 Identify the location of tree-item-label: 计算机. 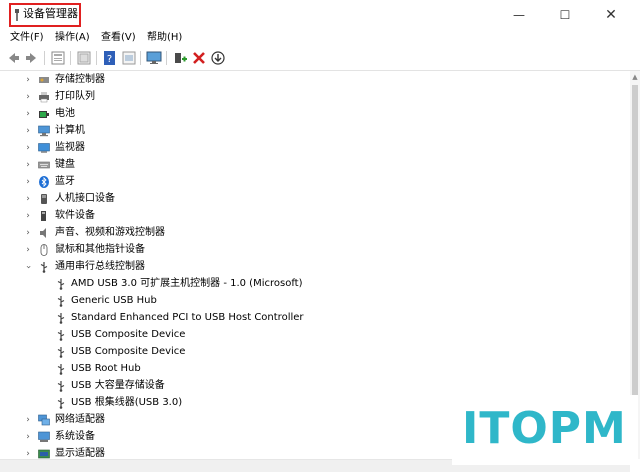
(70, 130).